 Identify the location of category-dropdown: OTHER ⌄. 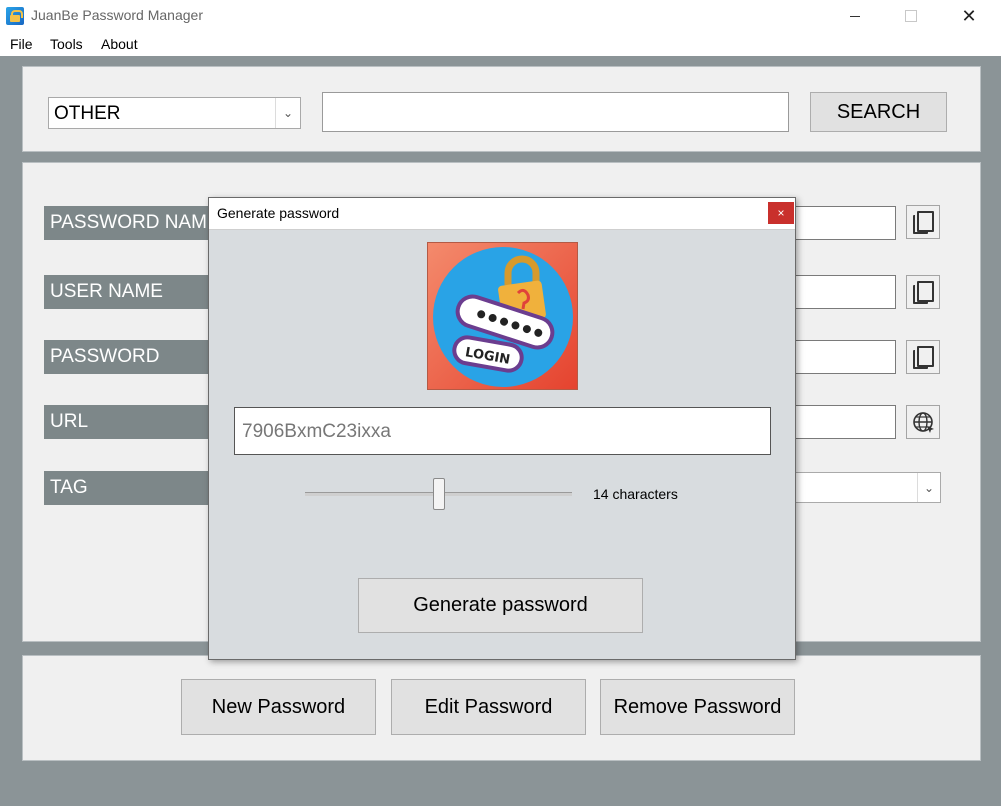
(174, 113).